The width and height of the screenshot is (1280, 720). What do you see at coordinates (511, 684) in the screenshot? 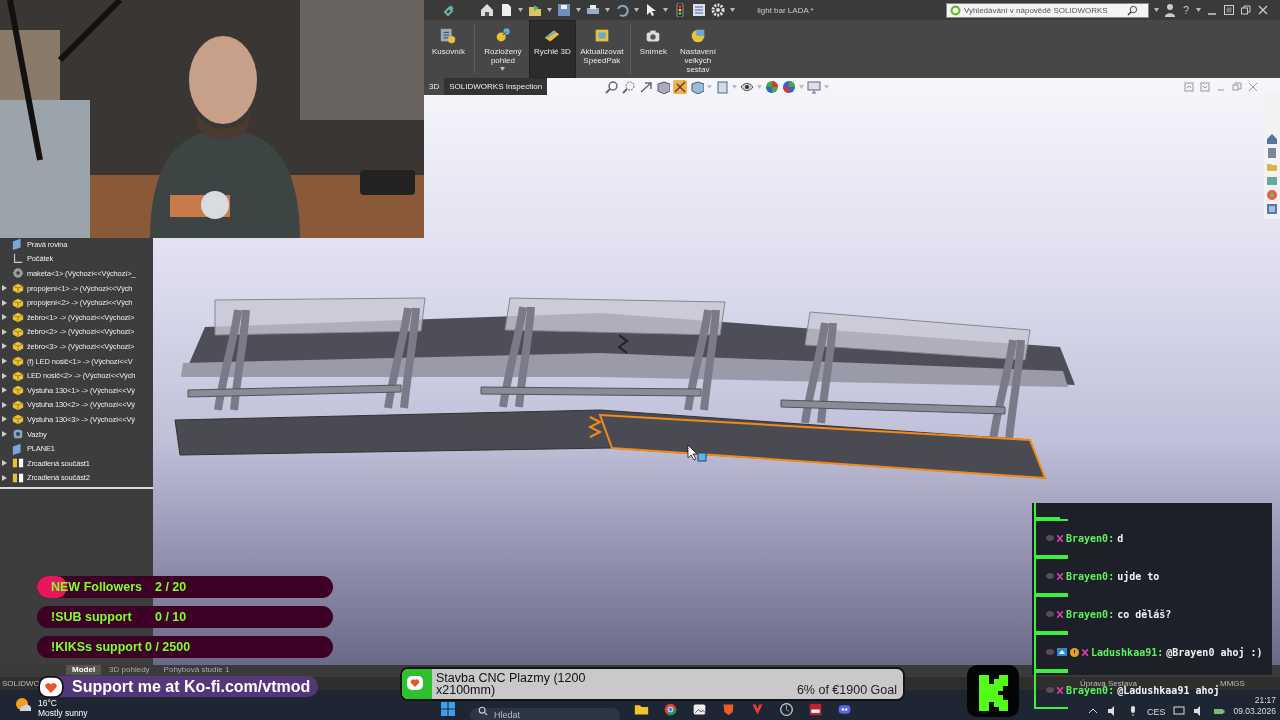
I see `goal-title: Stavba CNC Plazmy (1200 x2100mm)` at bounding box center [511, 684].